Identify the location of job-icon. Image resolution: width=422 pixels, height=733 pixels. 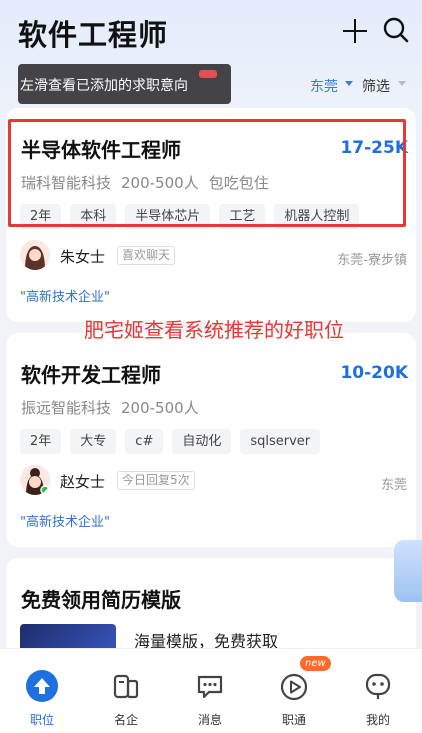
(42, 686).